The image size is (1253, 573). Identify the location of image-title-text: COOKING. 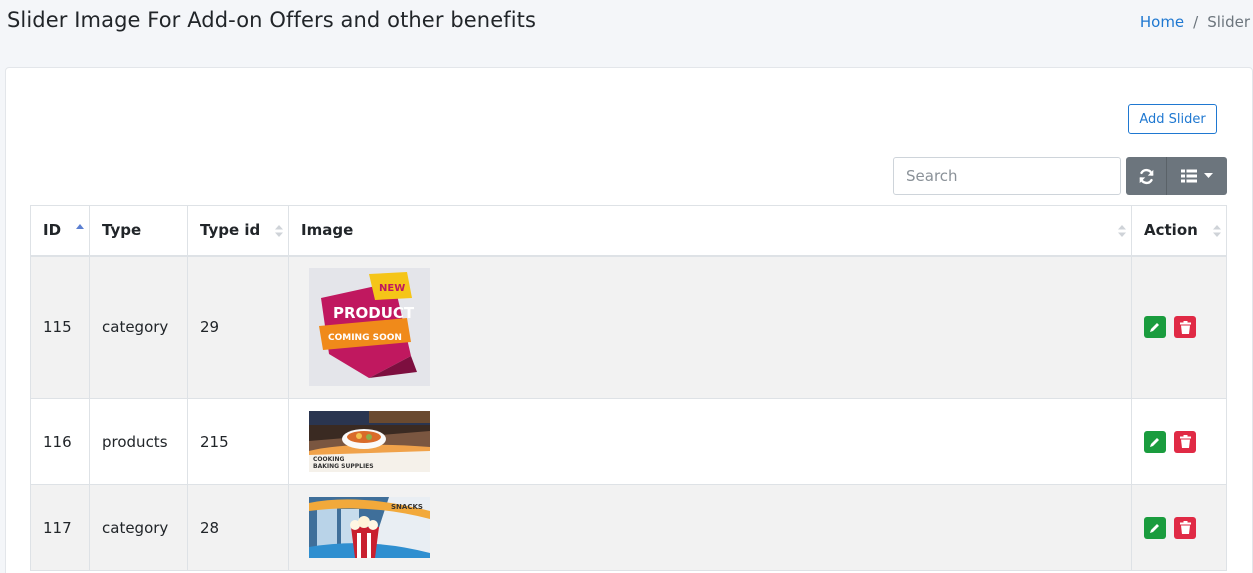
(329, 459).